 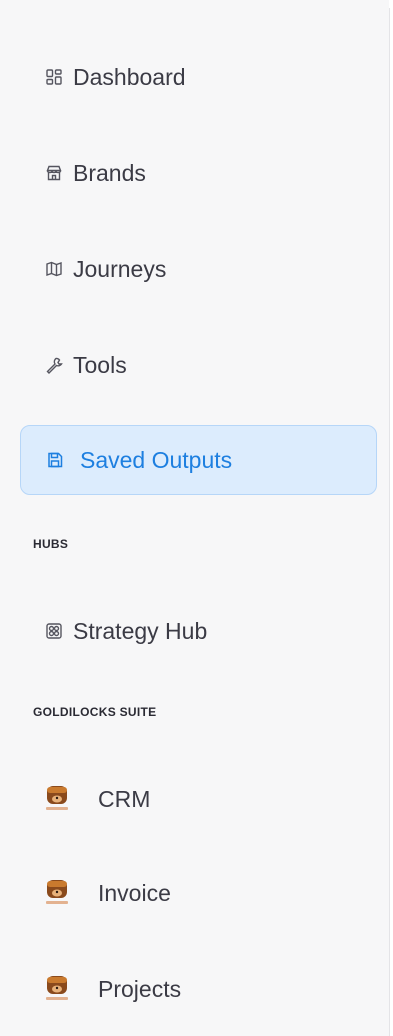 What do you see at coordinates (120, 268) in the screenshot?
I see `nav-label: Journeys` at bounding box center [120, 268].